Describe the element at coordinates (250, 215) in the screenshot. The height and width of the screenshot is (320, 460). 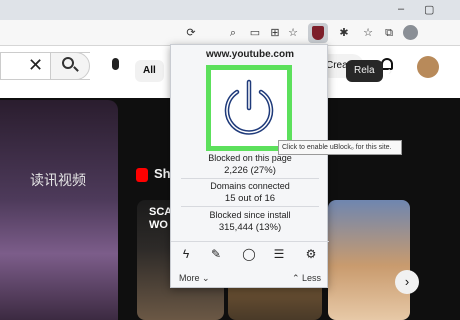
I see `blocked-since-install-label: Blocked since install` at that location.